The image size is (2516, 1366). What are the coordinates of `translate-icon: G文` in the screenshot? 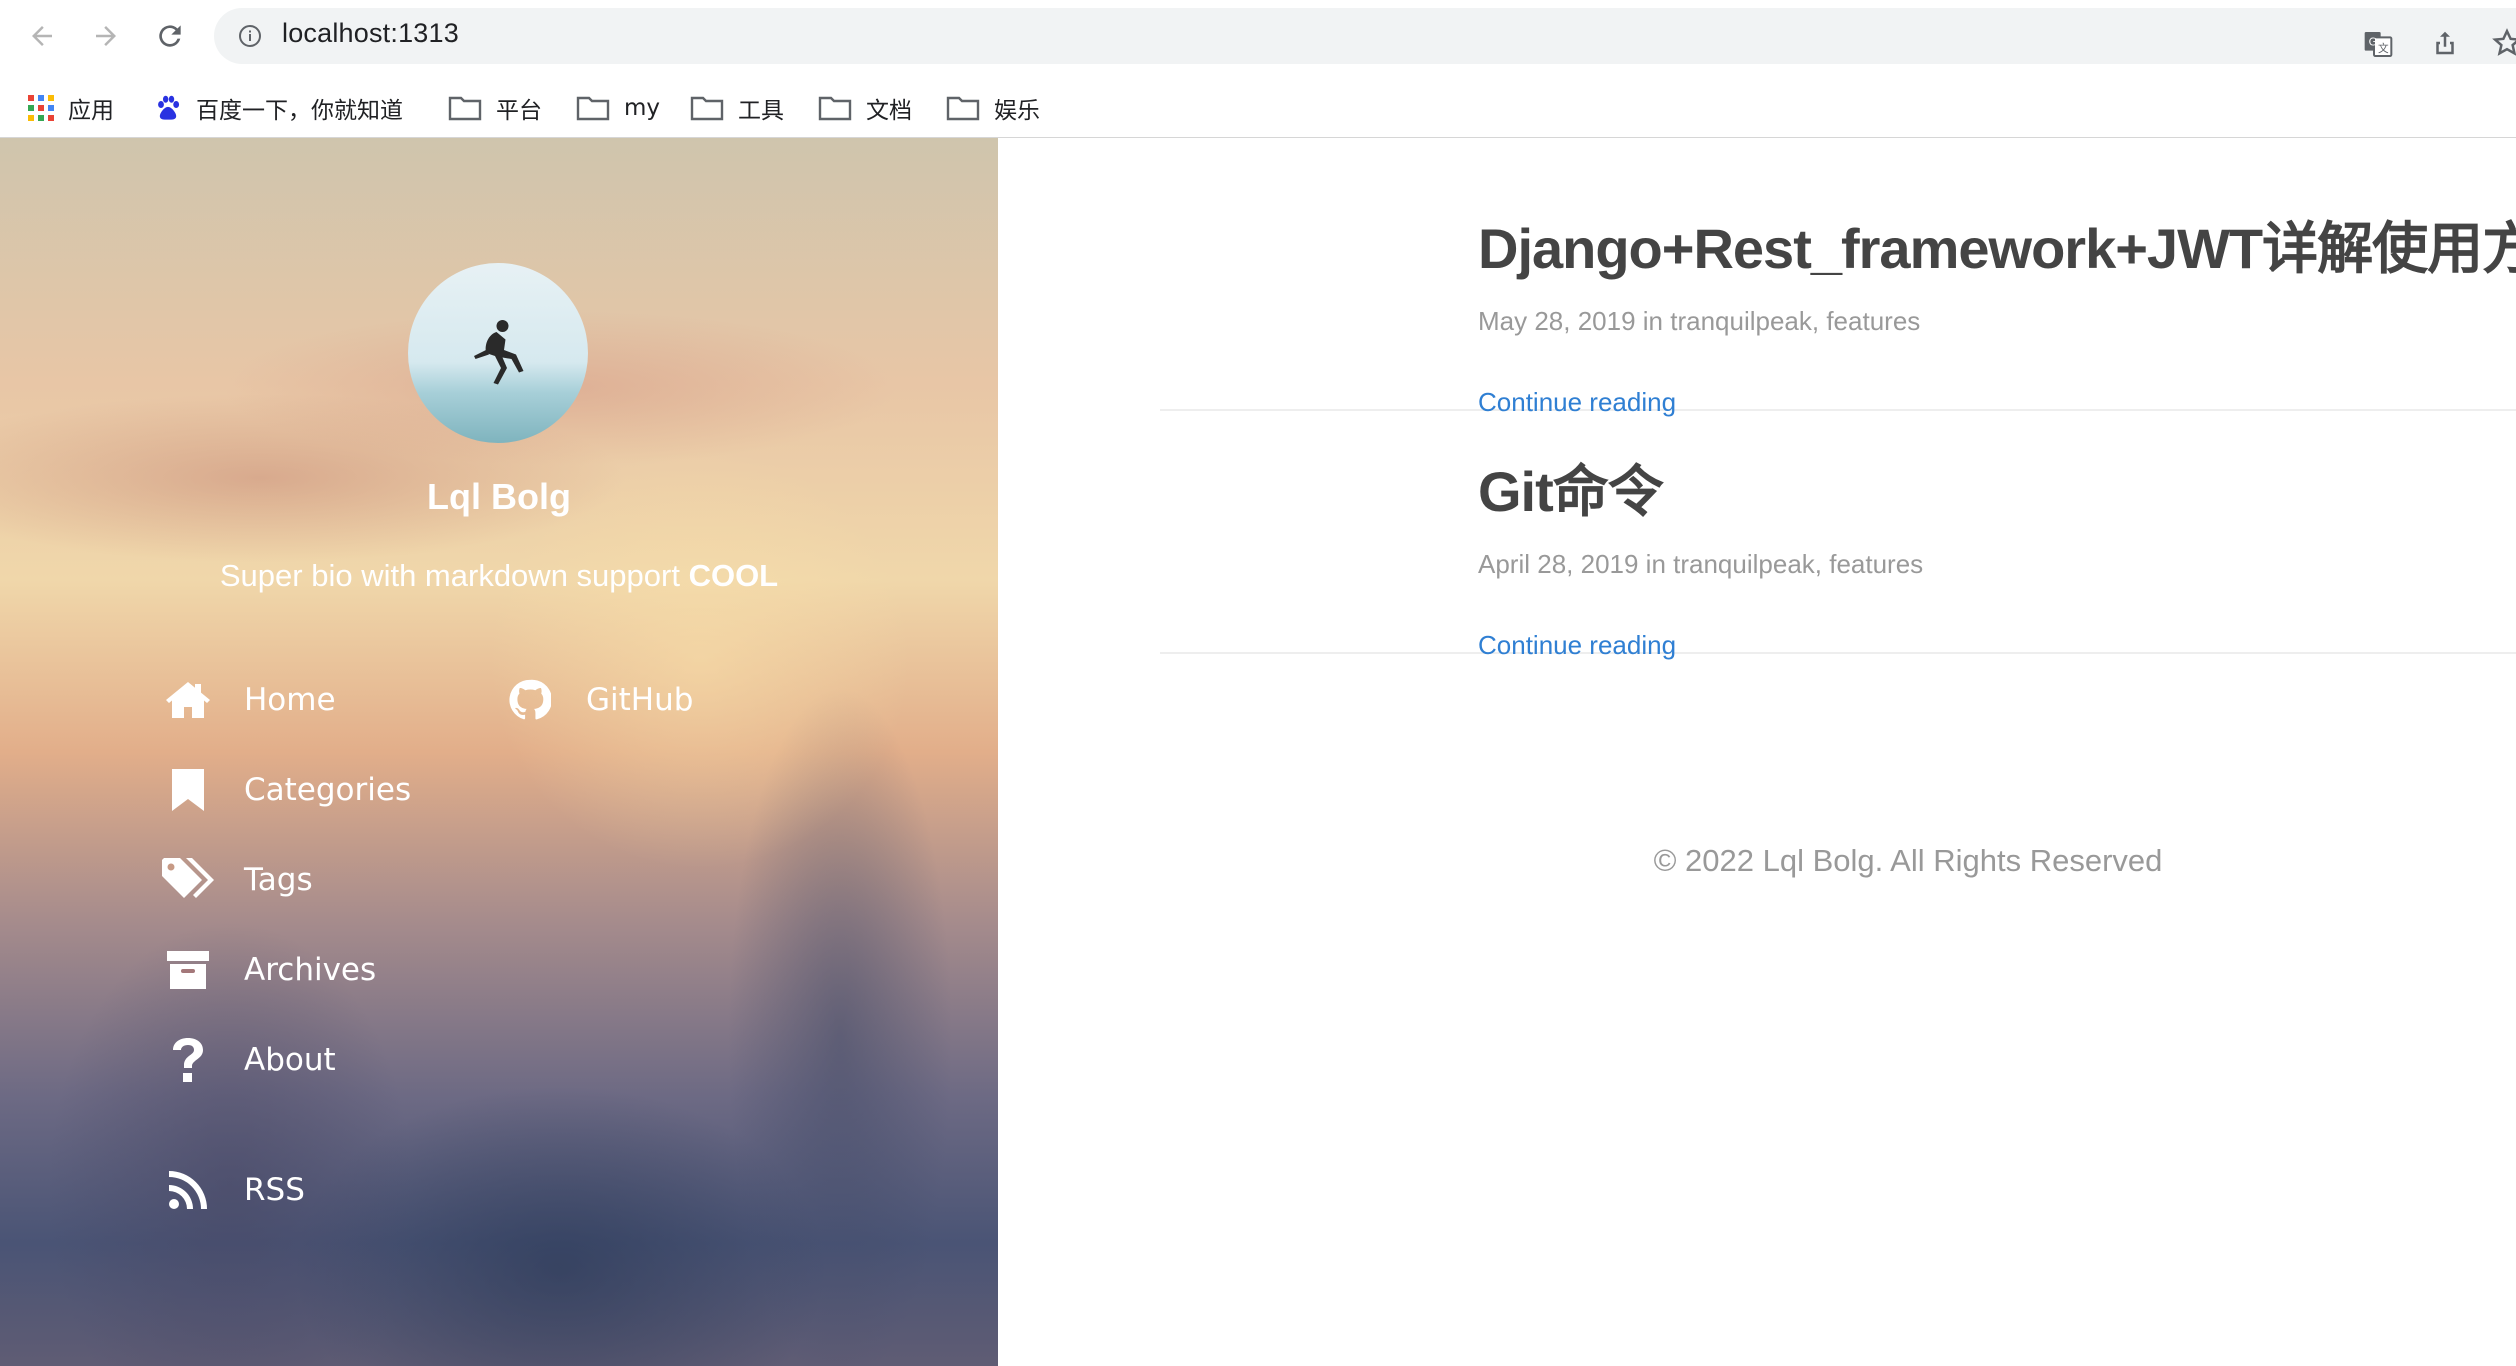 It's located at (2378, 46).